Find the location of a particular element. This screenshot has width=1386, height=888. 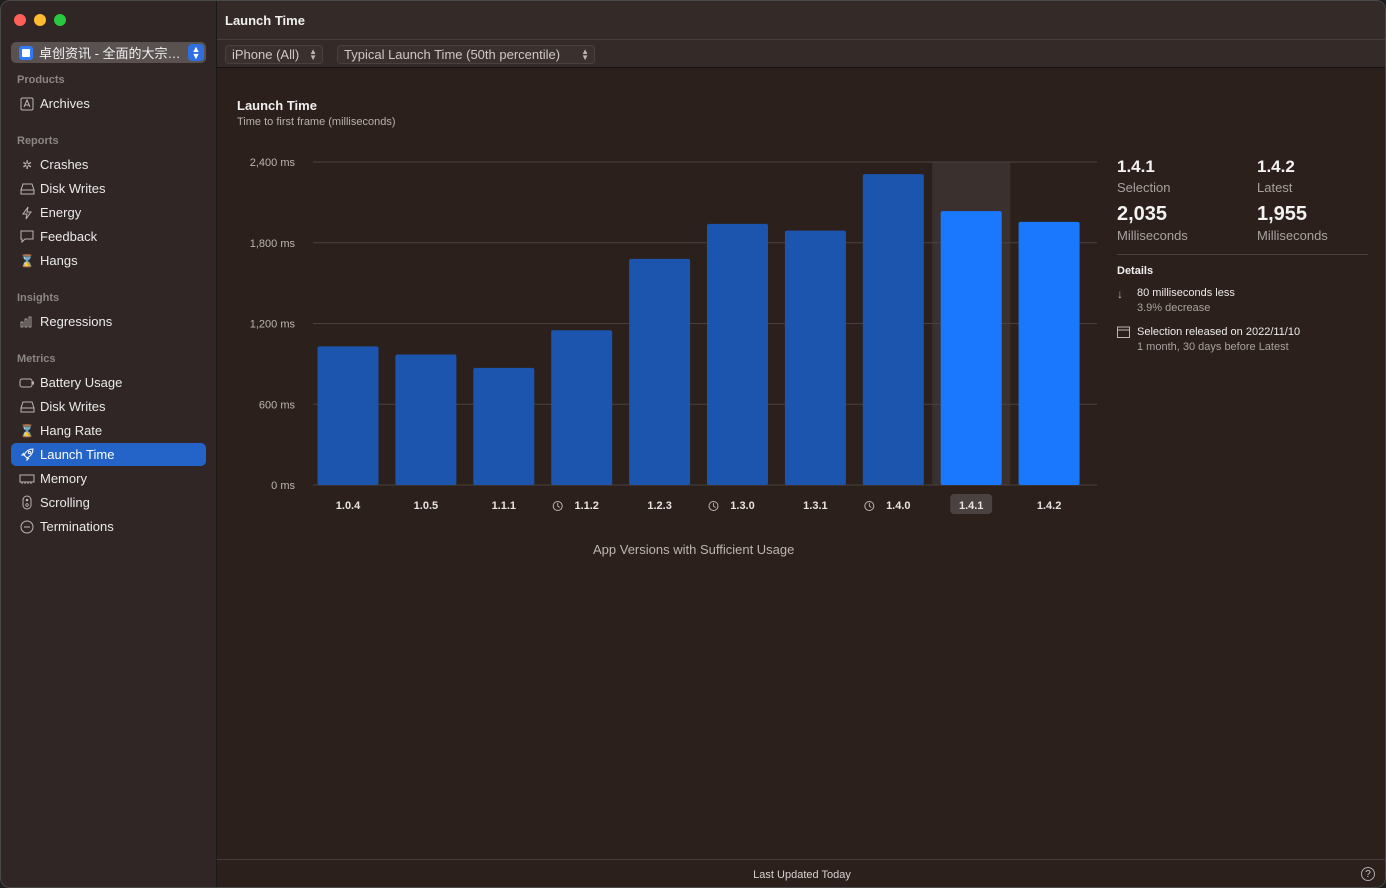

bar-1.1.1 is located at coordinates (504, 426).